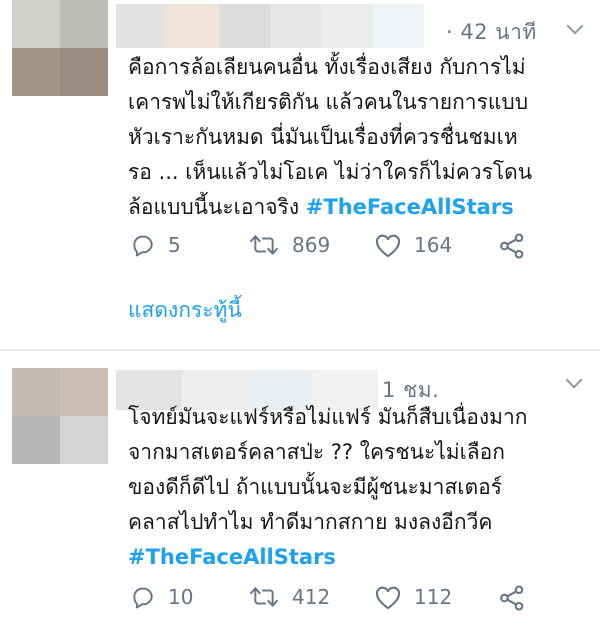  I want to click on retweet-count: 412, so click(311, 597).